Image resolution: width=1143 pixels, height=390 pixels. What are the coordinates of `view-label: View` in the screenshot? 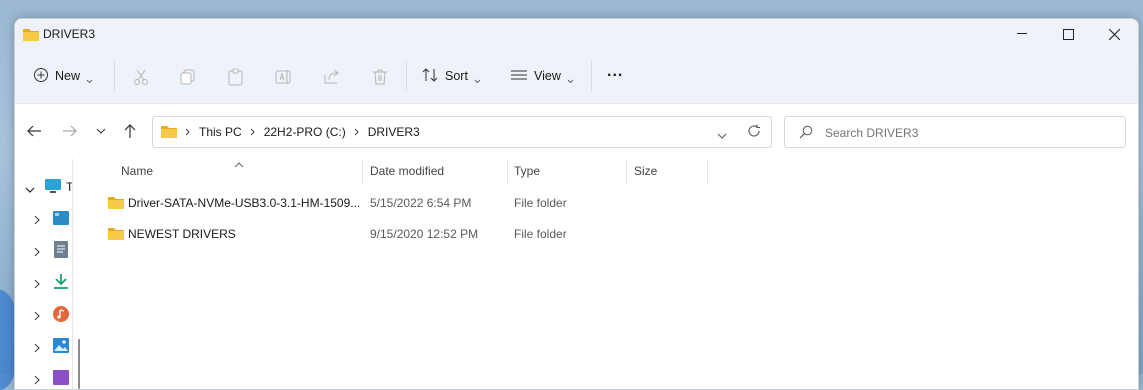 It's located at (547, 76).